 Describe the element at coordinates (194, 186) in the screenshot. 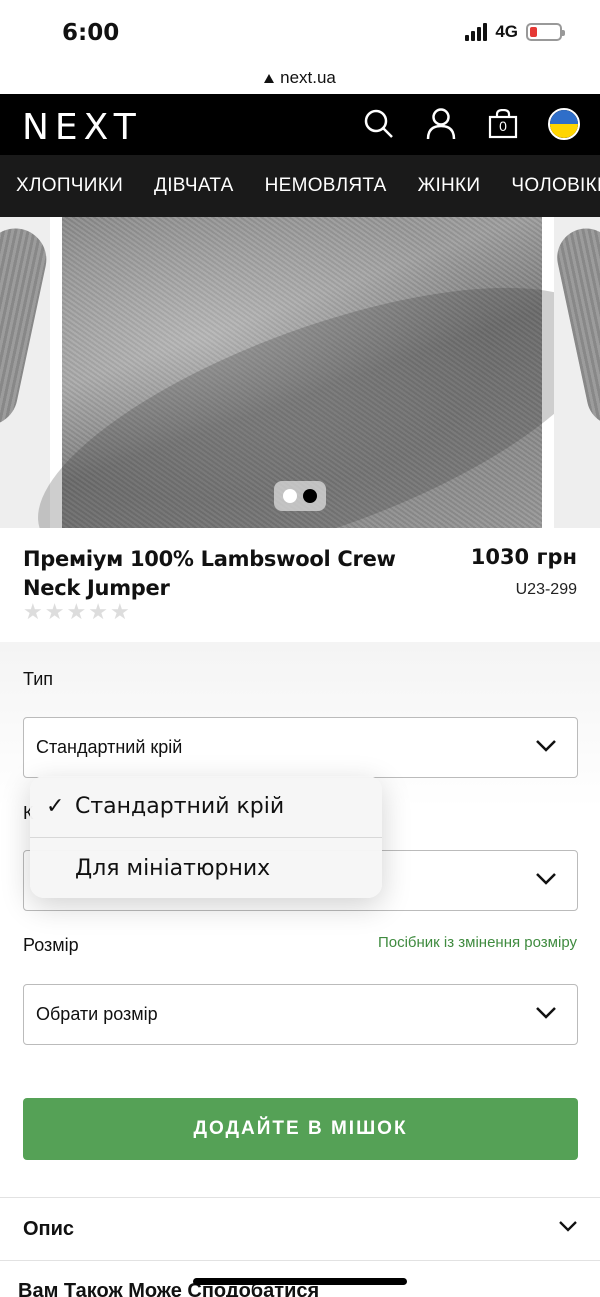

I see `nav-item-girls: ДІВЧАТА` at that location.